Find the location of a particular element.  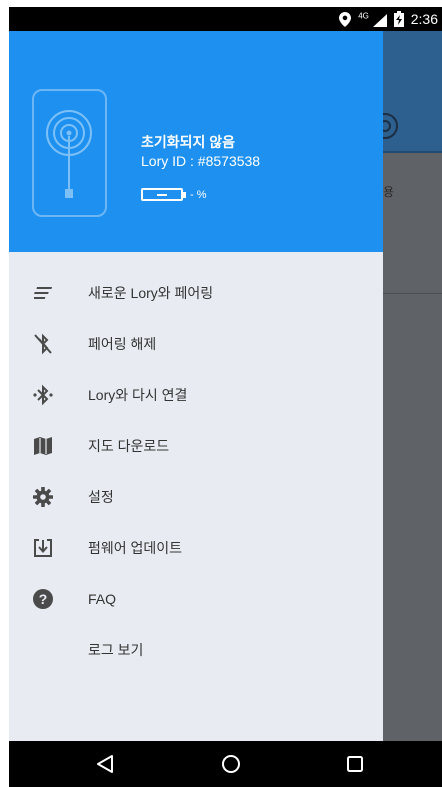

menu-item-label: 새로운 Lory와 페어링 is located at coordinates (151, 293).